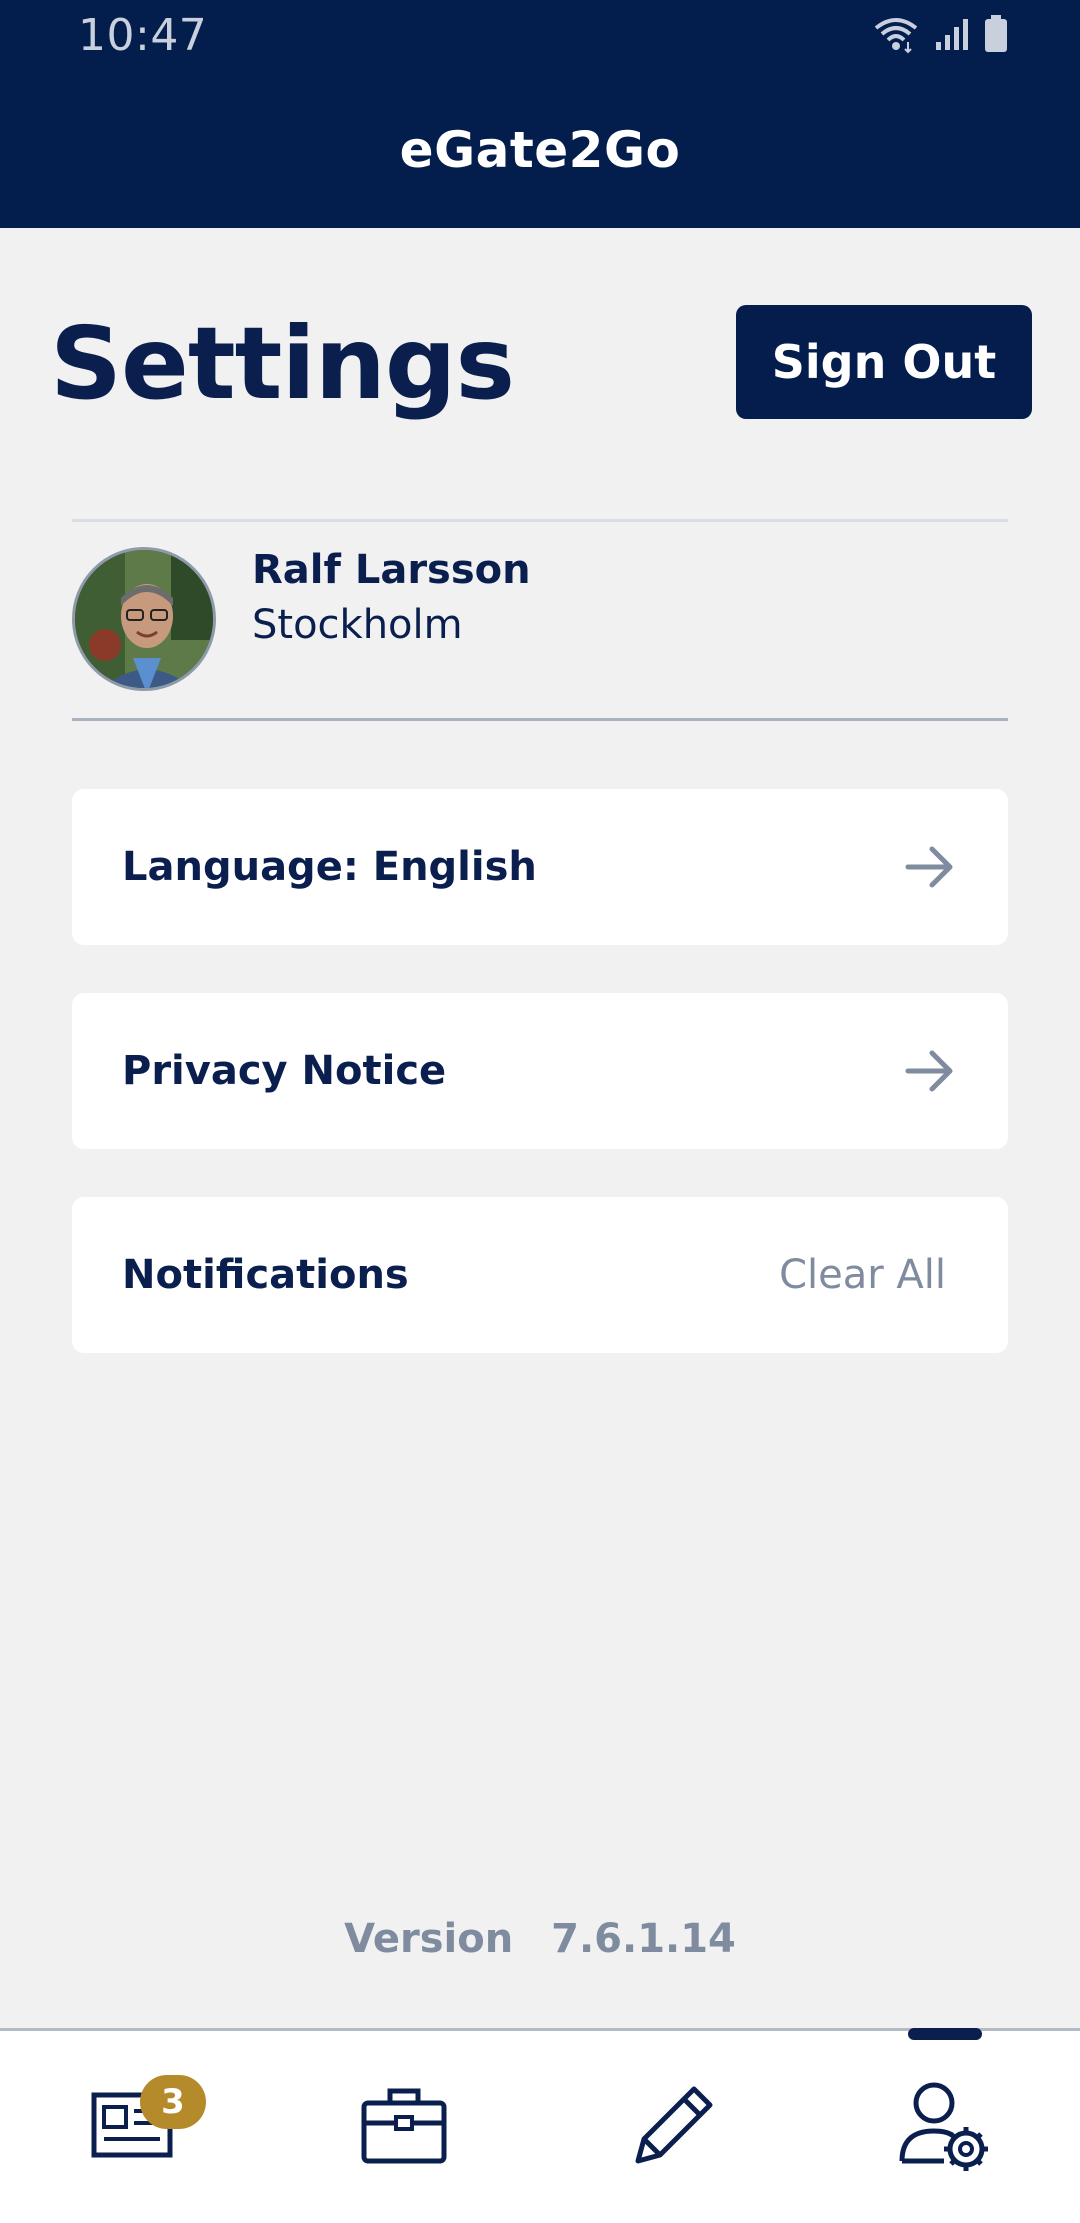 The height and width of the screenshot is (2223, 1080). I want to click on sign-out-button: Sign Out, so click(884, 362).